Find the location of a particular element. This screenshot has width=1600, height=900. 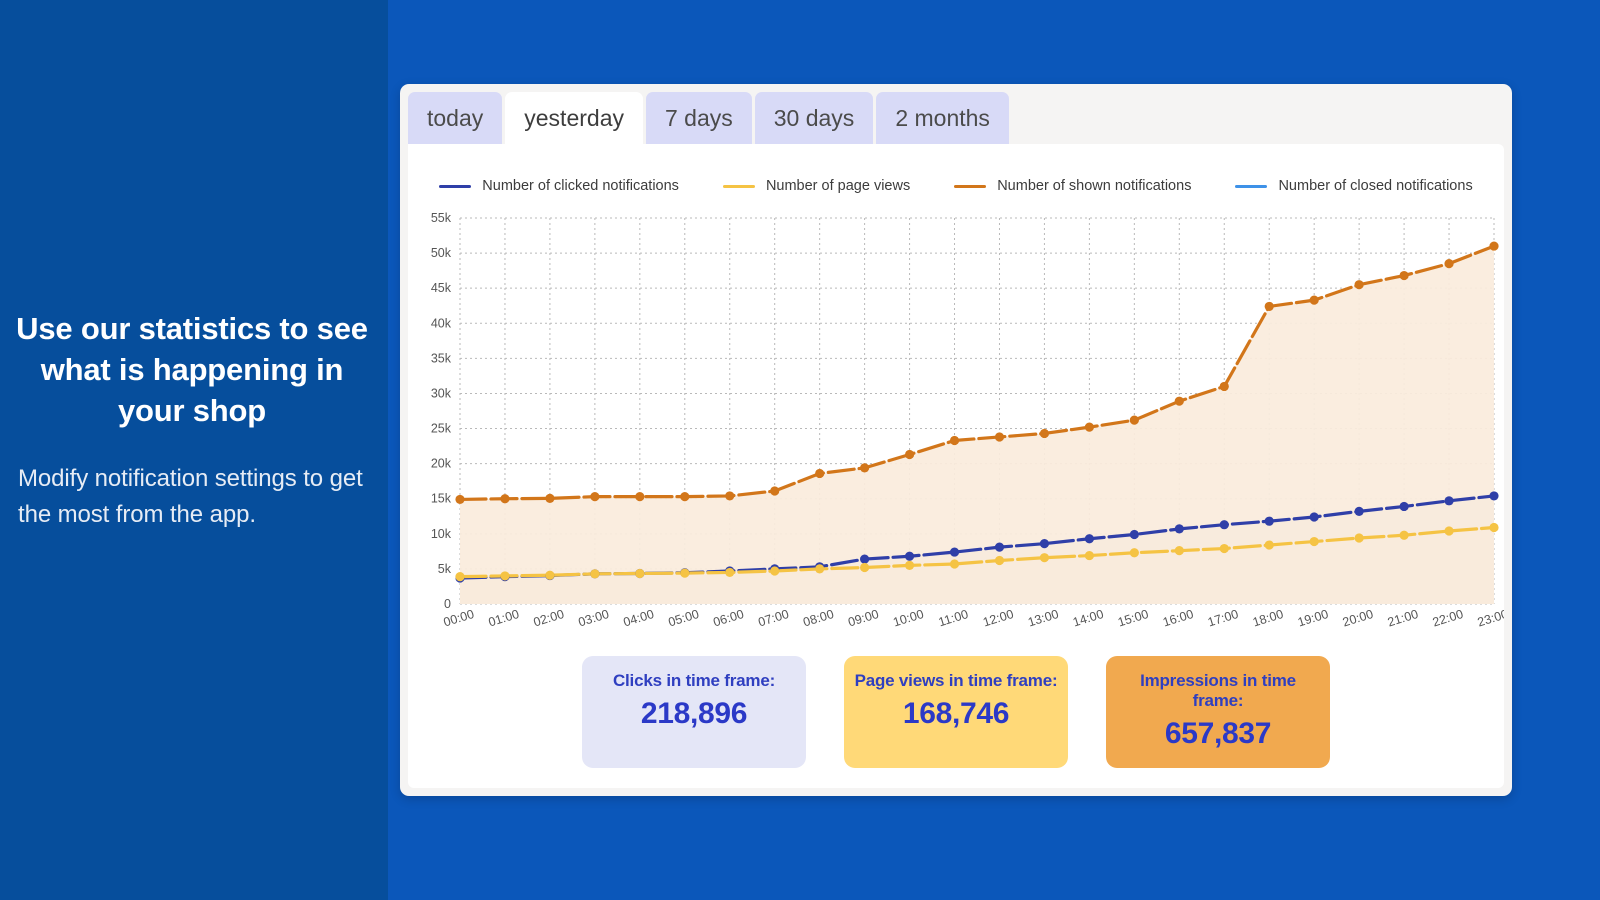

legend-item-2: Number of shown notifications is located at coordinates (1072, 186).